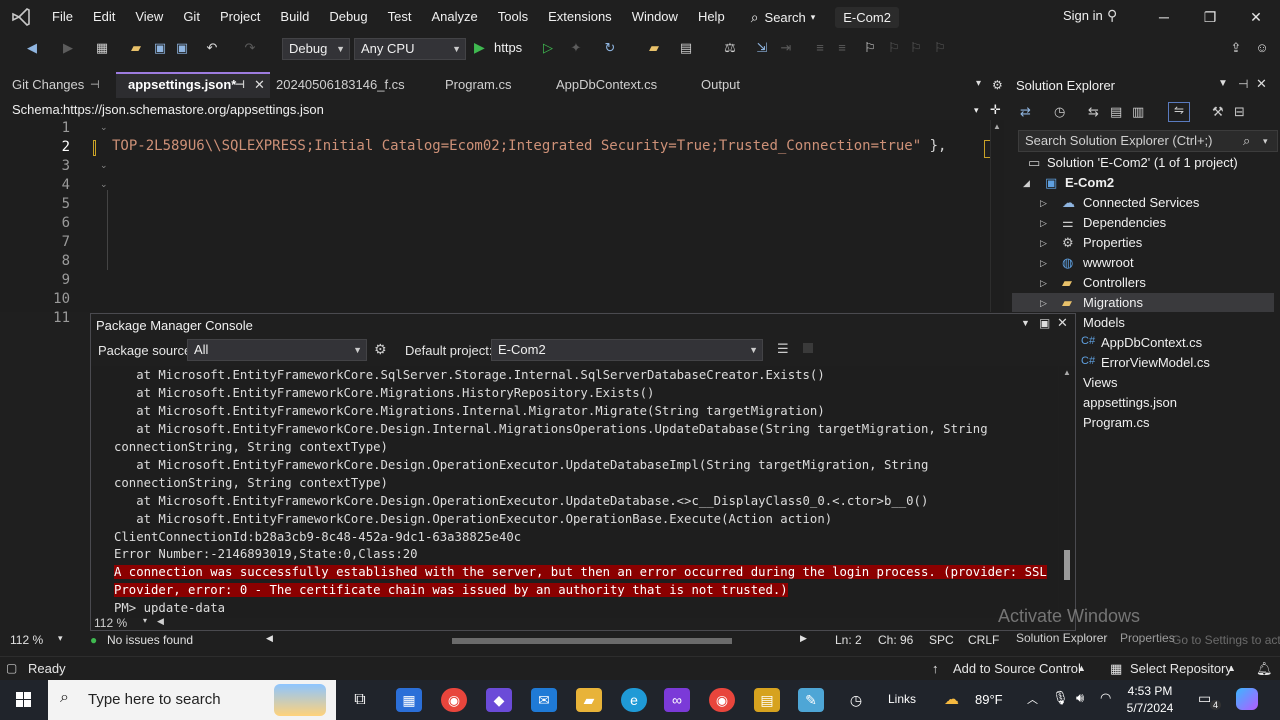 This screenshot has width=1280, height=720. What do you see at coordinates (722, 700) in the screenshot?
I see `chrome-icon-2: ◉` at bounding box center [722, 700].